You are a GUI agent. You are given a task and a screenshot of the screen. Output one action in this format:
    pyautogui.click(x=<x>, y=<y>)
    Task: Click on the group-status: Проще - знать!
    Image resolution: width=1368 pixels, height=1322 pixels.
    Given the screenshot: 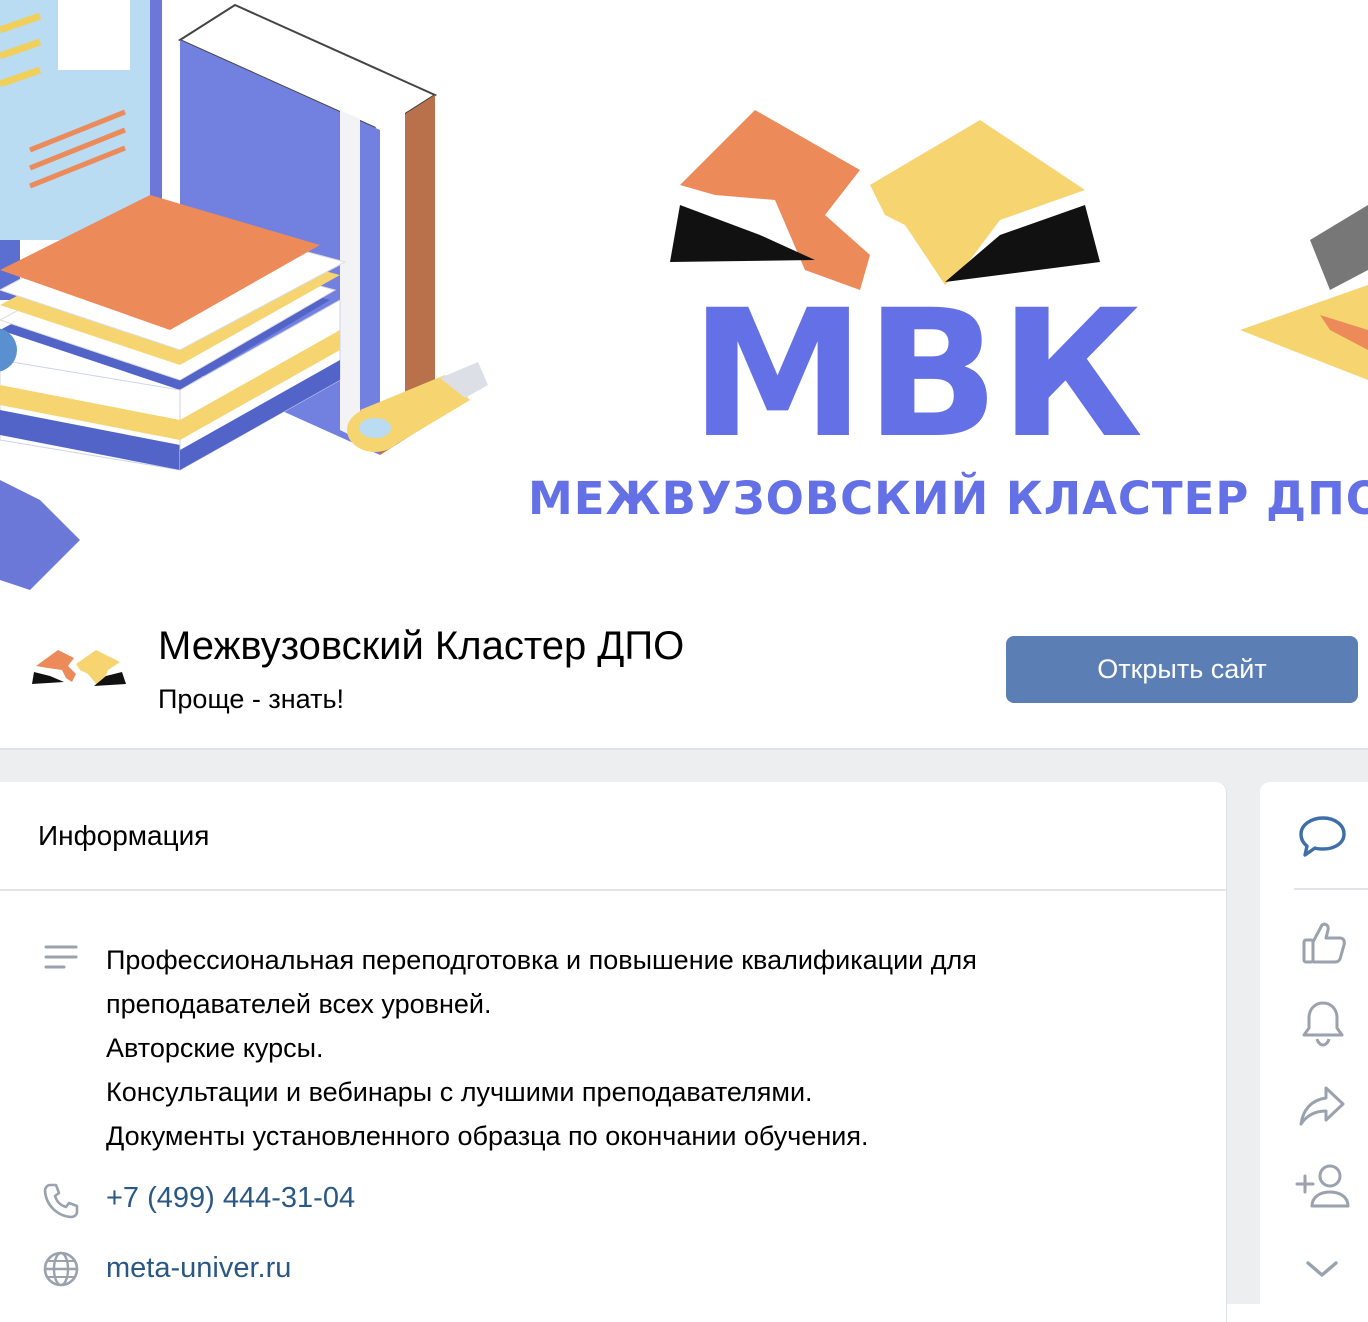 What is the action you would take?
    pyautogui.click(x=251, y=699)
    